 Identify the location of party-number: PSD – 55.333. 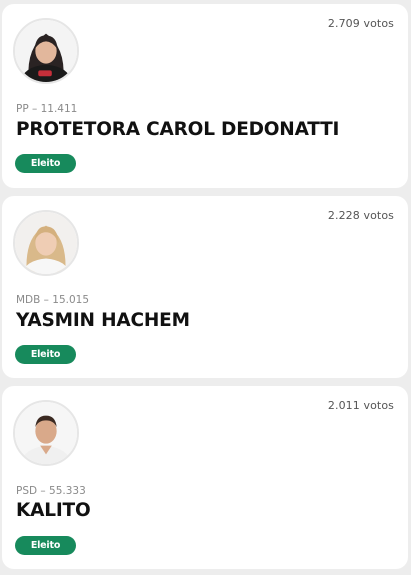
(51, 491).